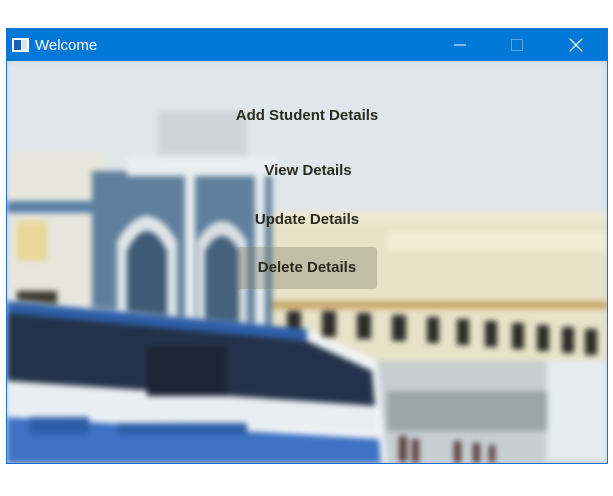  Describe the element at coordinates (20, 45) in the screenshot. I see `app-window-icon` at that location.